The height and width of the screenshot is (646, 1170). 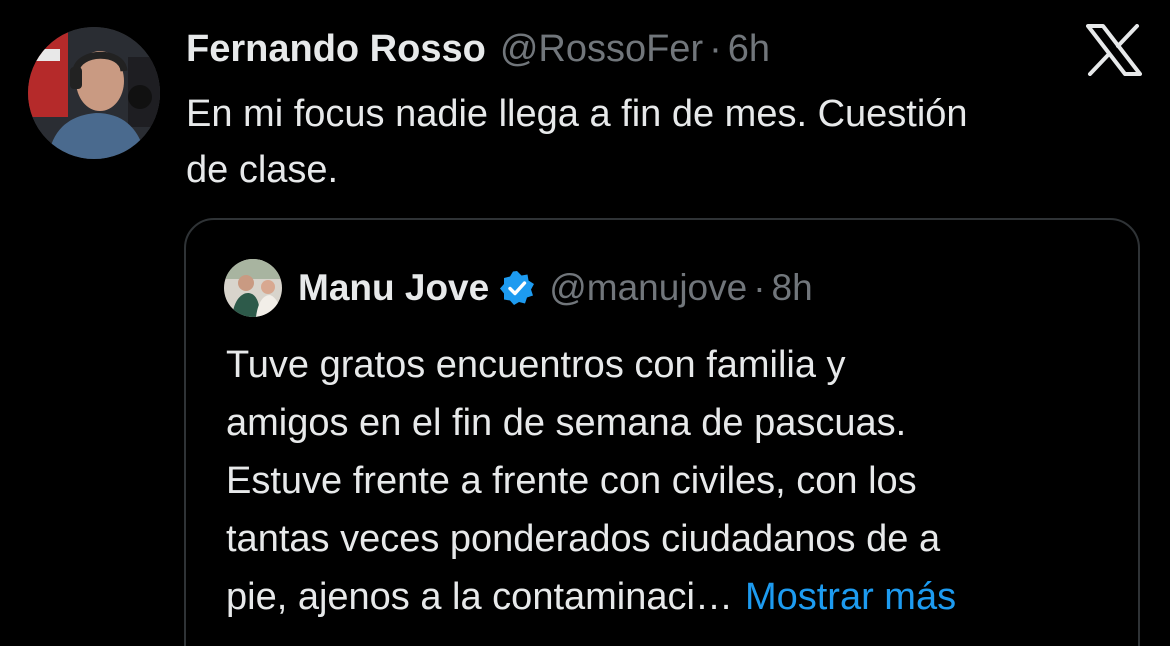 What do you see at coordinates (536, 365) in the screenshot?
I see `quoted-text-line: Tuve gratos encuentros con familia y` at bounding box center [536, 365].